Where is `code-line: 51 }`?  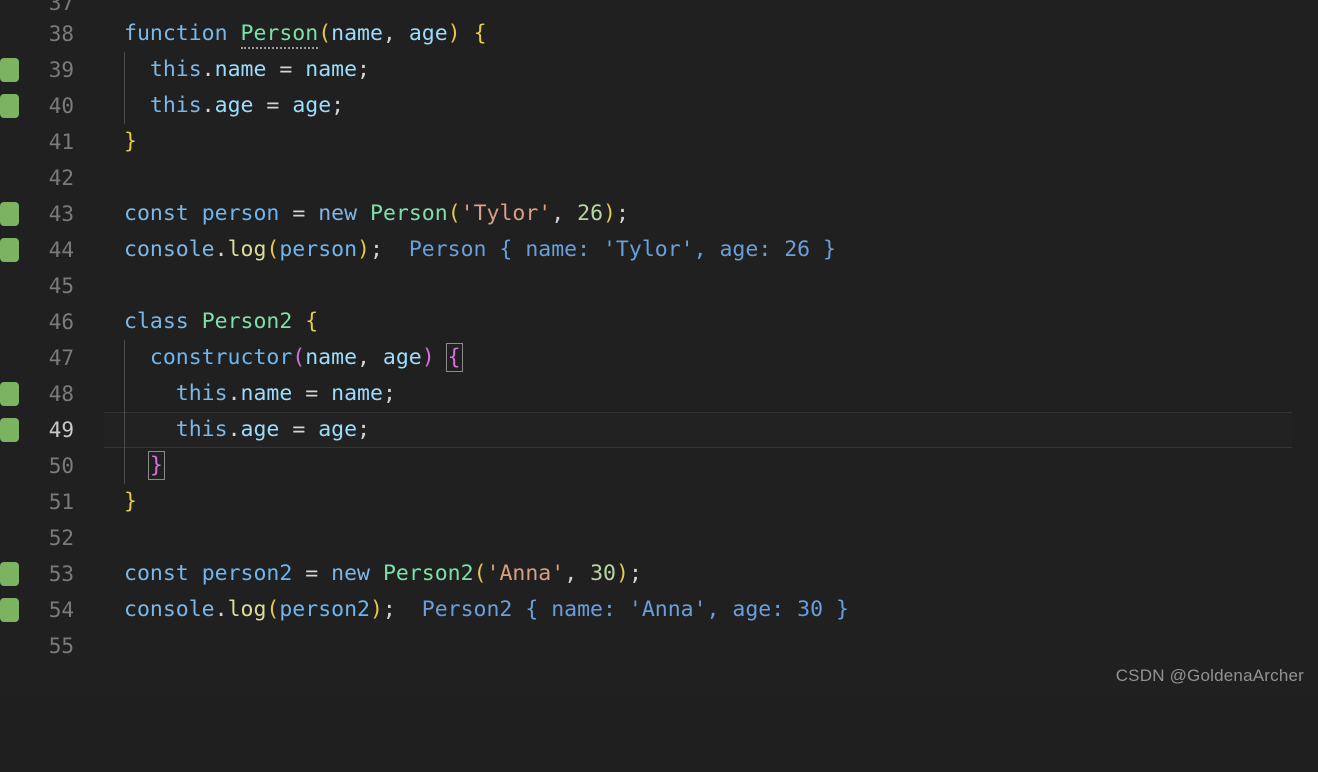 code-line: 51 } is located at coordinates (659, 502).